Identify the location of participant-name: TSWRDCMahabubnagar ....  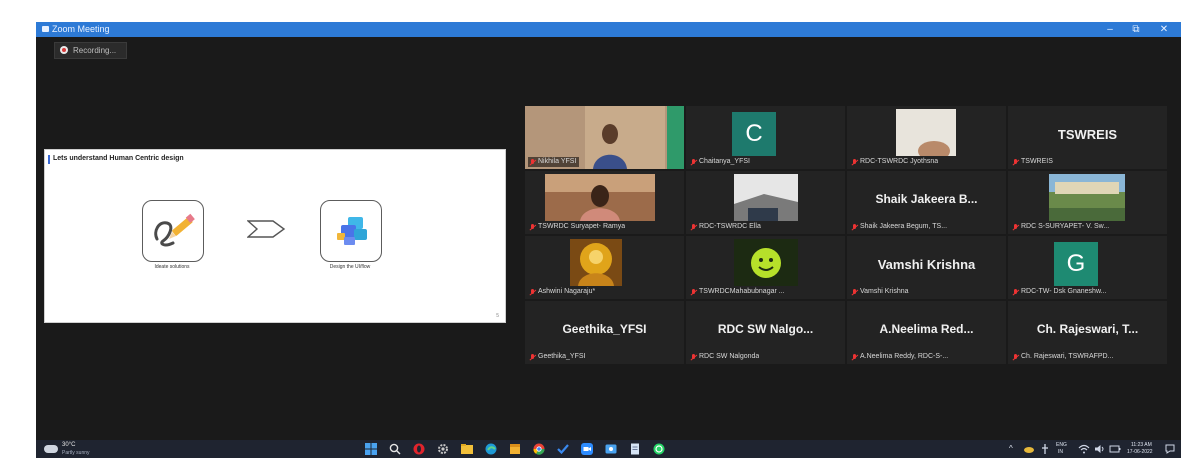
(737, 292).